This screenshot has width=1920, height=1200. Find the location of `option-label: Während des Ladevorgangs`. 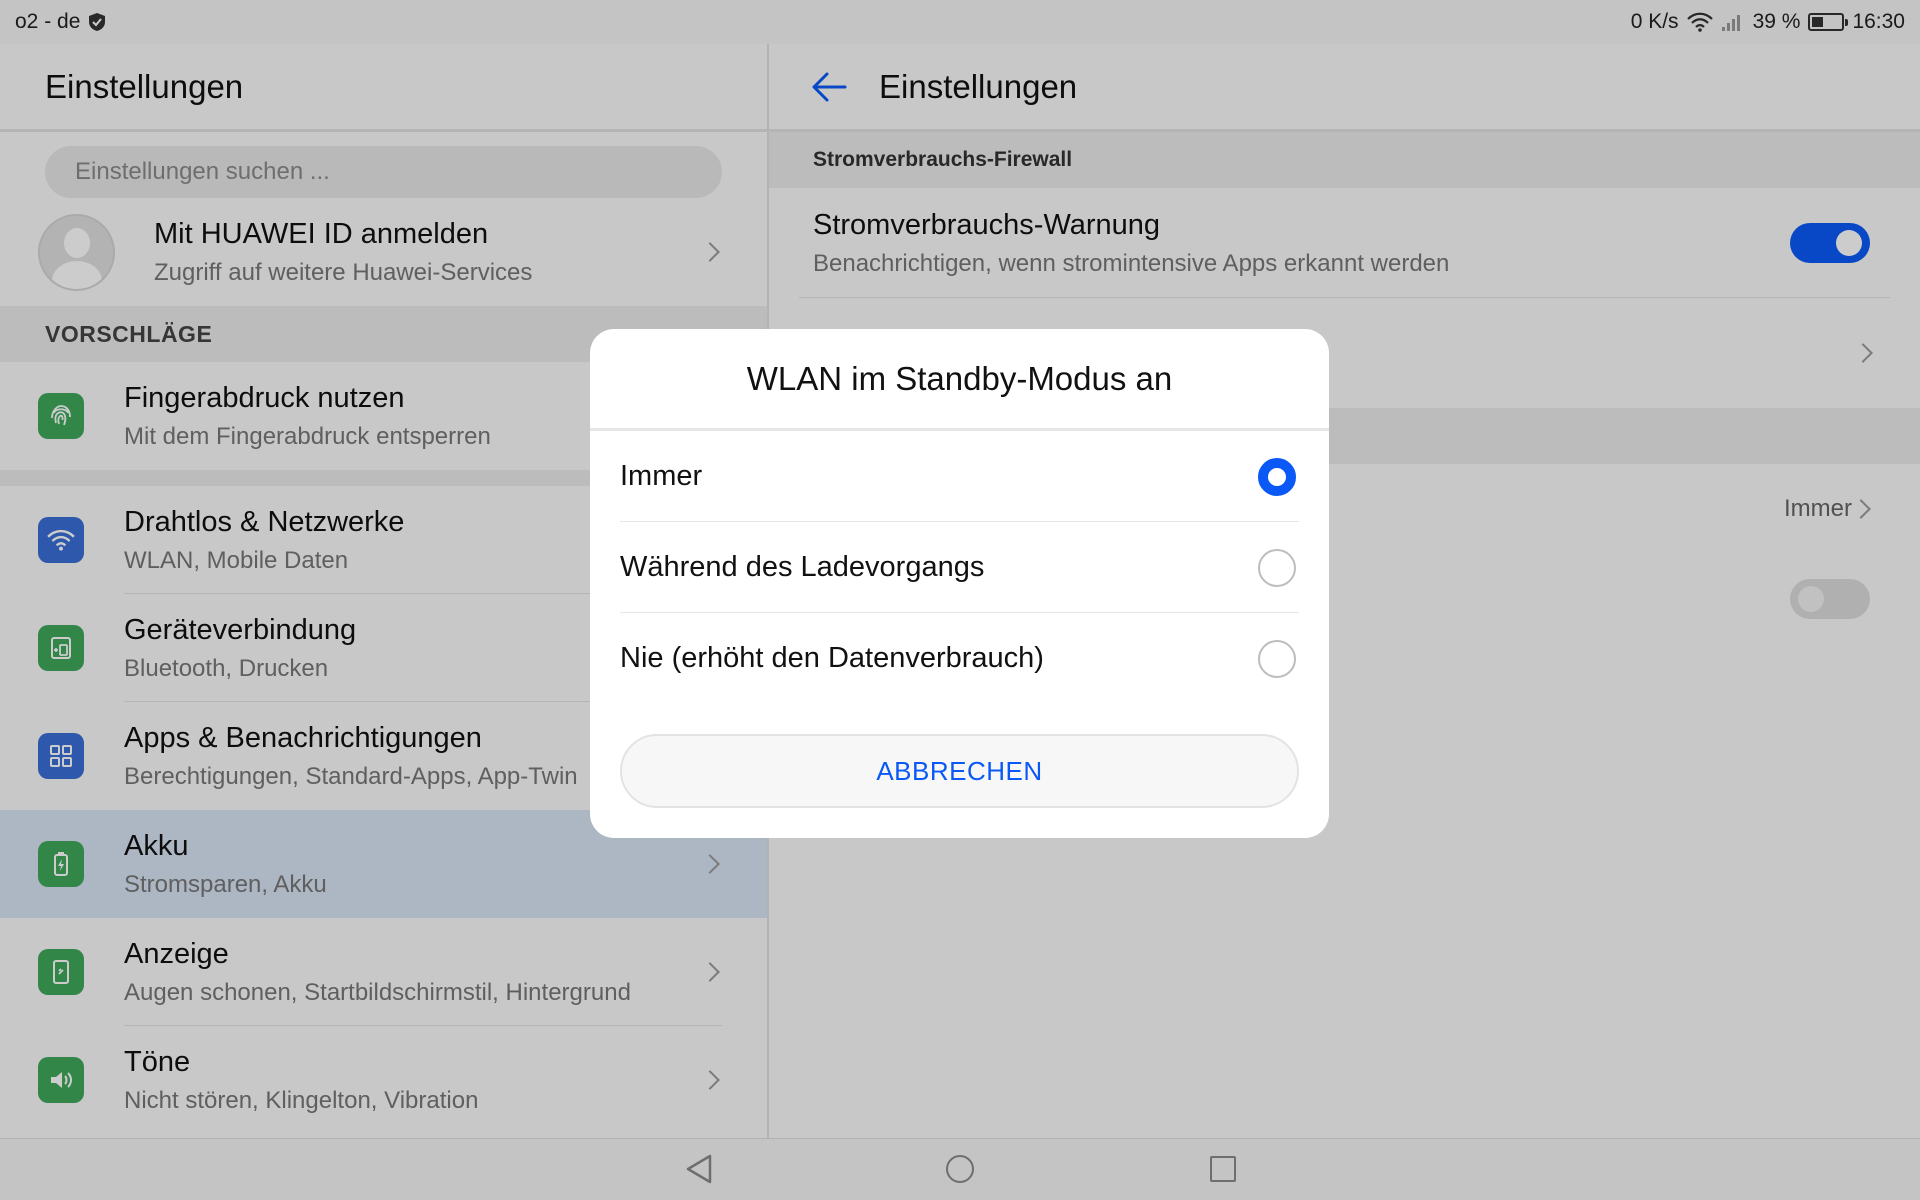

option-label: Während des Ladevorgangs is located at coordinates (802, 567).